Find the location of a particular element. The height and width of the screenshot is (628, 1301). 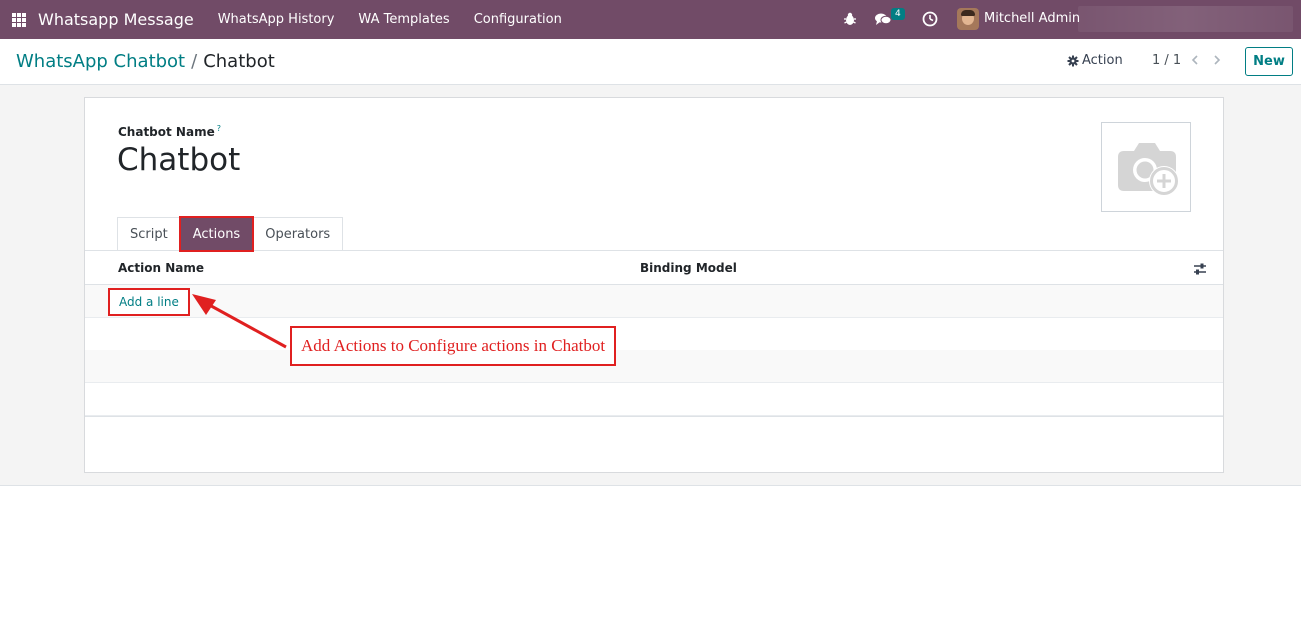

add-line-button: Add a line is located at coordinates (149, 302).